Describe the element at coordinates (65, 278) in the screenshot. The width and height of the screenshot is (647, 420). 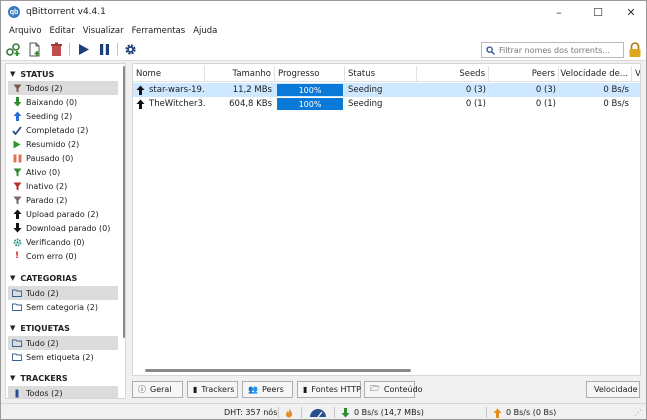
I see `categories-section-header: ▼ CATEGORIAS` at that location.